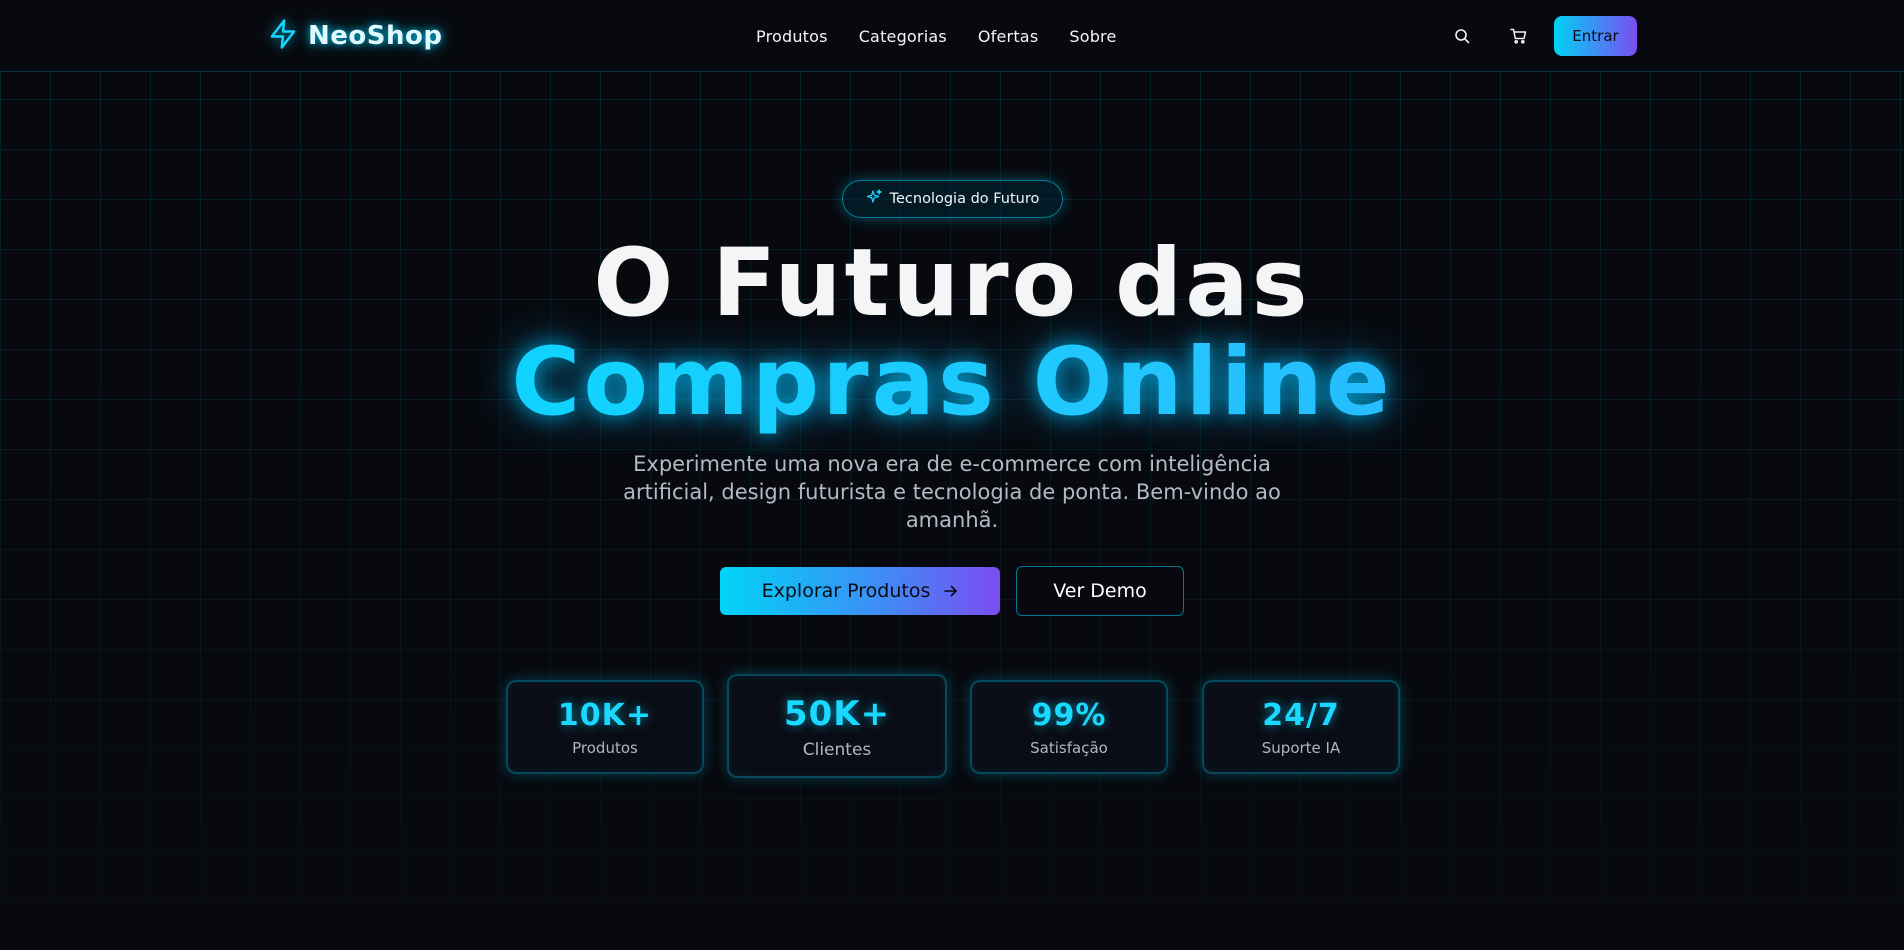  I want to click on stat-card-support: 24/7 Suporte IA, so click(1301, 727).